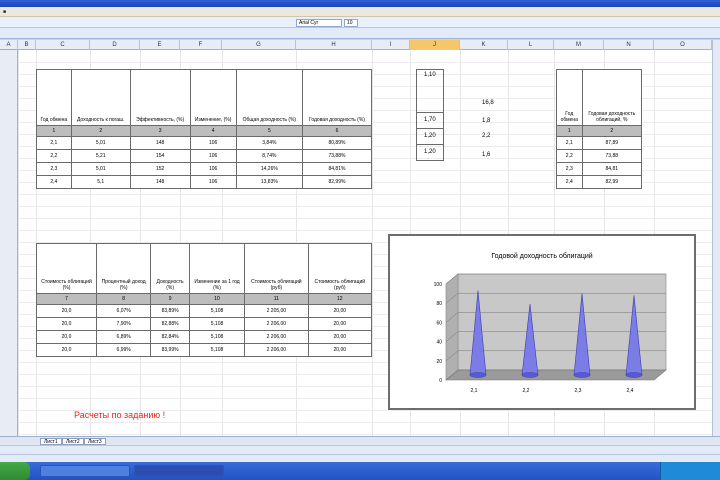 This screenshot has width=720, height=480. Describe the element at coordinates (269, 156) in the screenshot. I see `table-cell: 8,74%` at that location.